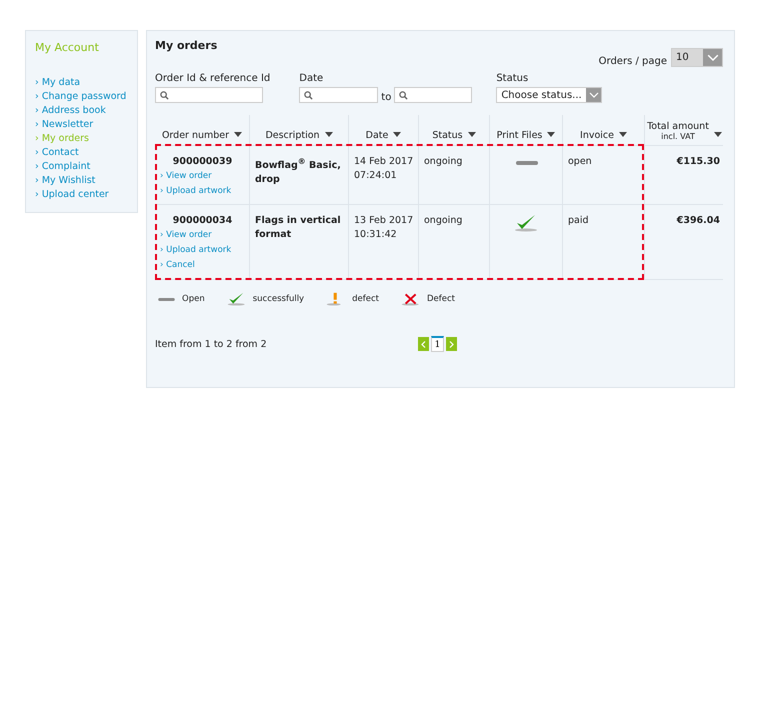 The image size is (758, 720). Describe the element at coordinates (166, 299) in the screenshot. I see `dash-icon` at that location.